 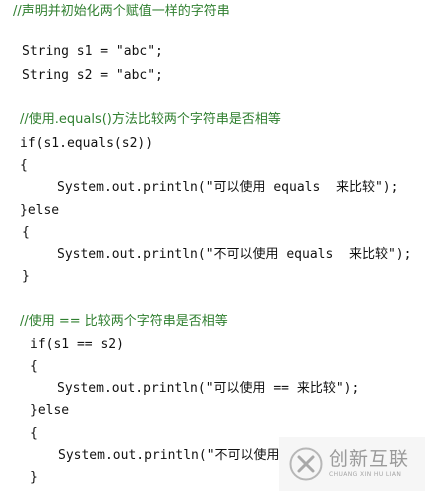 What do you see at coordinates (208, 388) in the screenshot?
I see `code-print-double-equals: System.out.println("可以使用 == 来比较");` at bounding box center [208, 388].